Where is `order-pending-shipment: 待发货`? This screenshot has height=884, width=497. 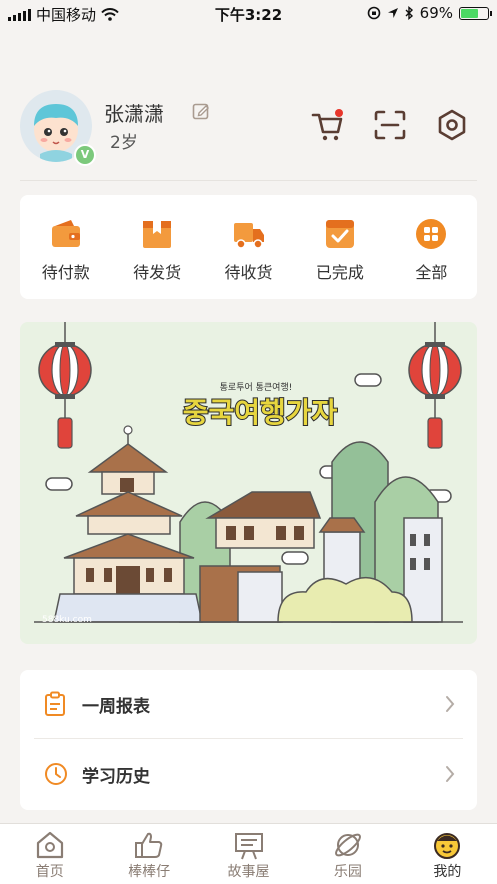 order-pending-shipment: 待发货 is located at coordinates (156, 247).